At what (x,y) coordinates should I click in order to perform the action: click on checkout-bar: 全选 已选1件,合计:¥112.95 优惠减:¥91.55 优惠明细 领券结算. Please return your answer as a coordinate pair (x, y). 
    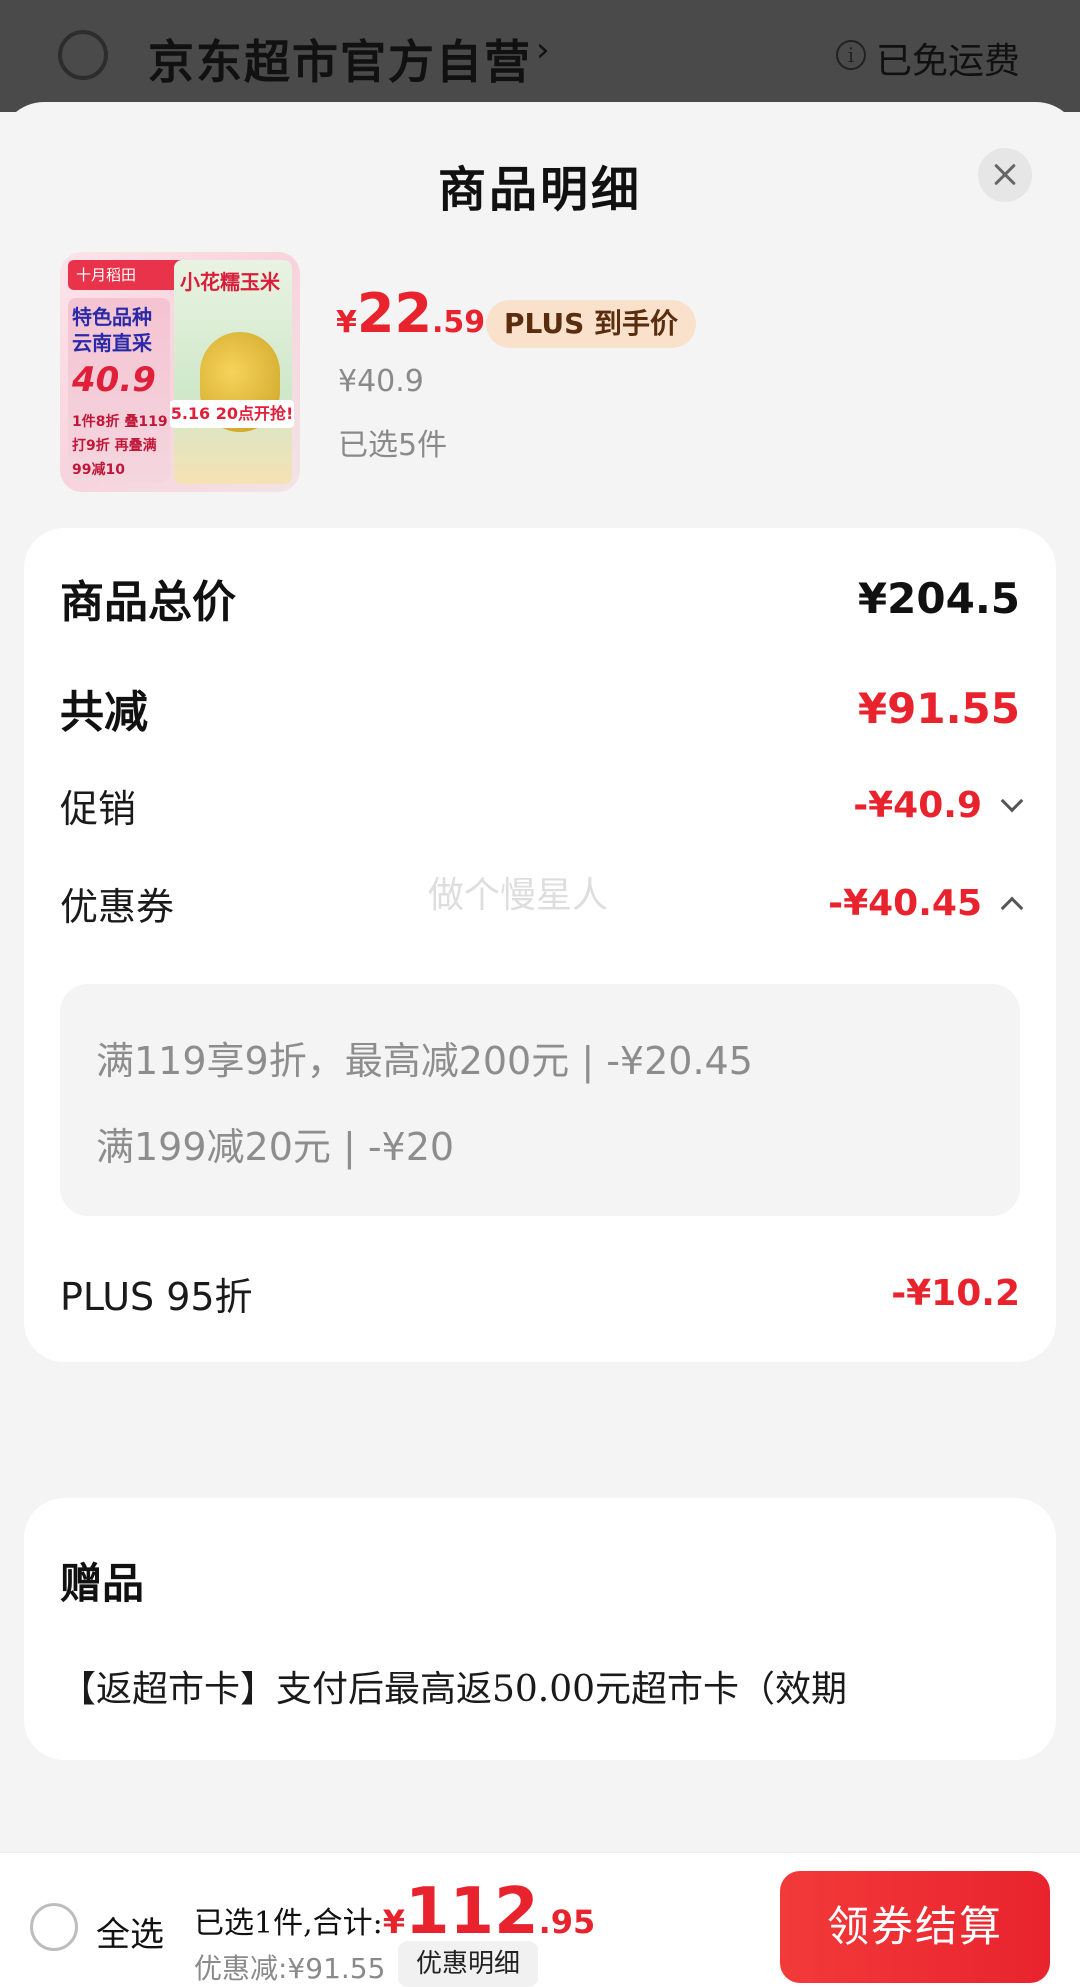
    Looking at the image, I should click on (540, 1919).